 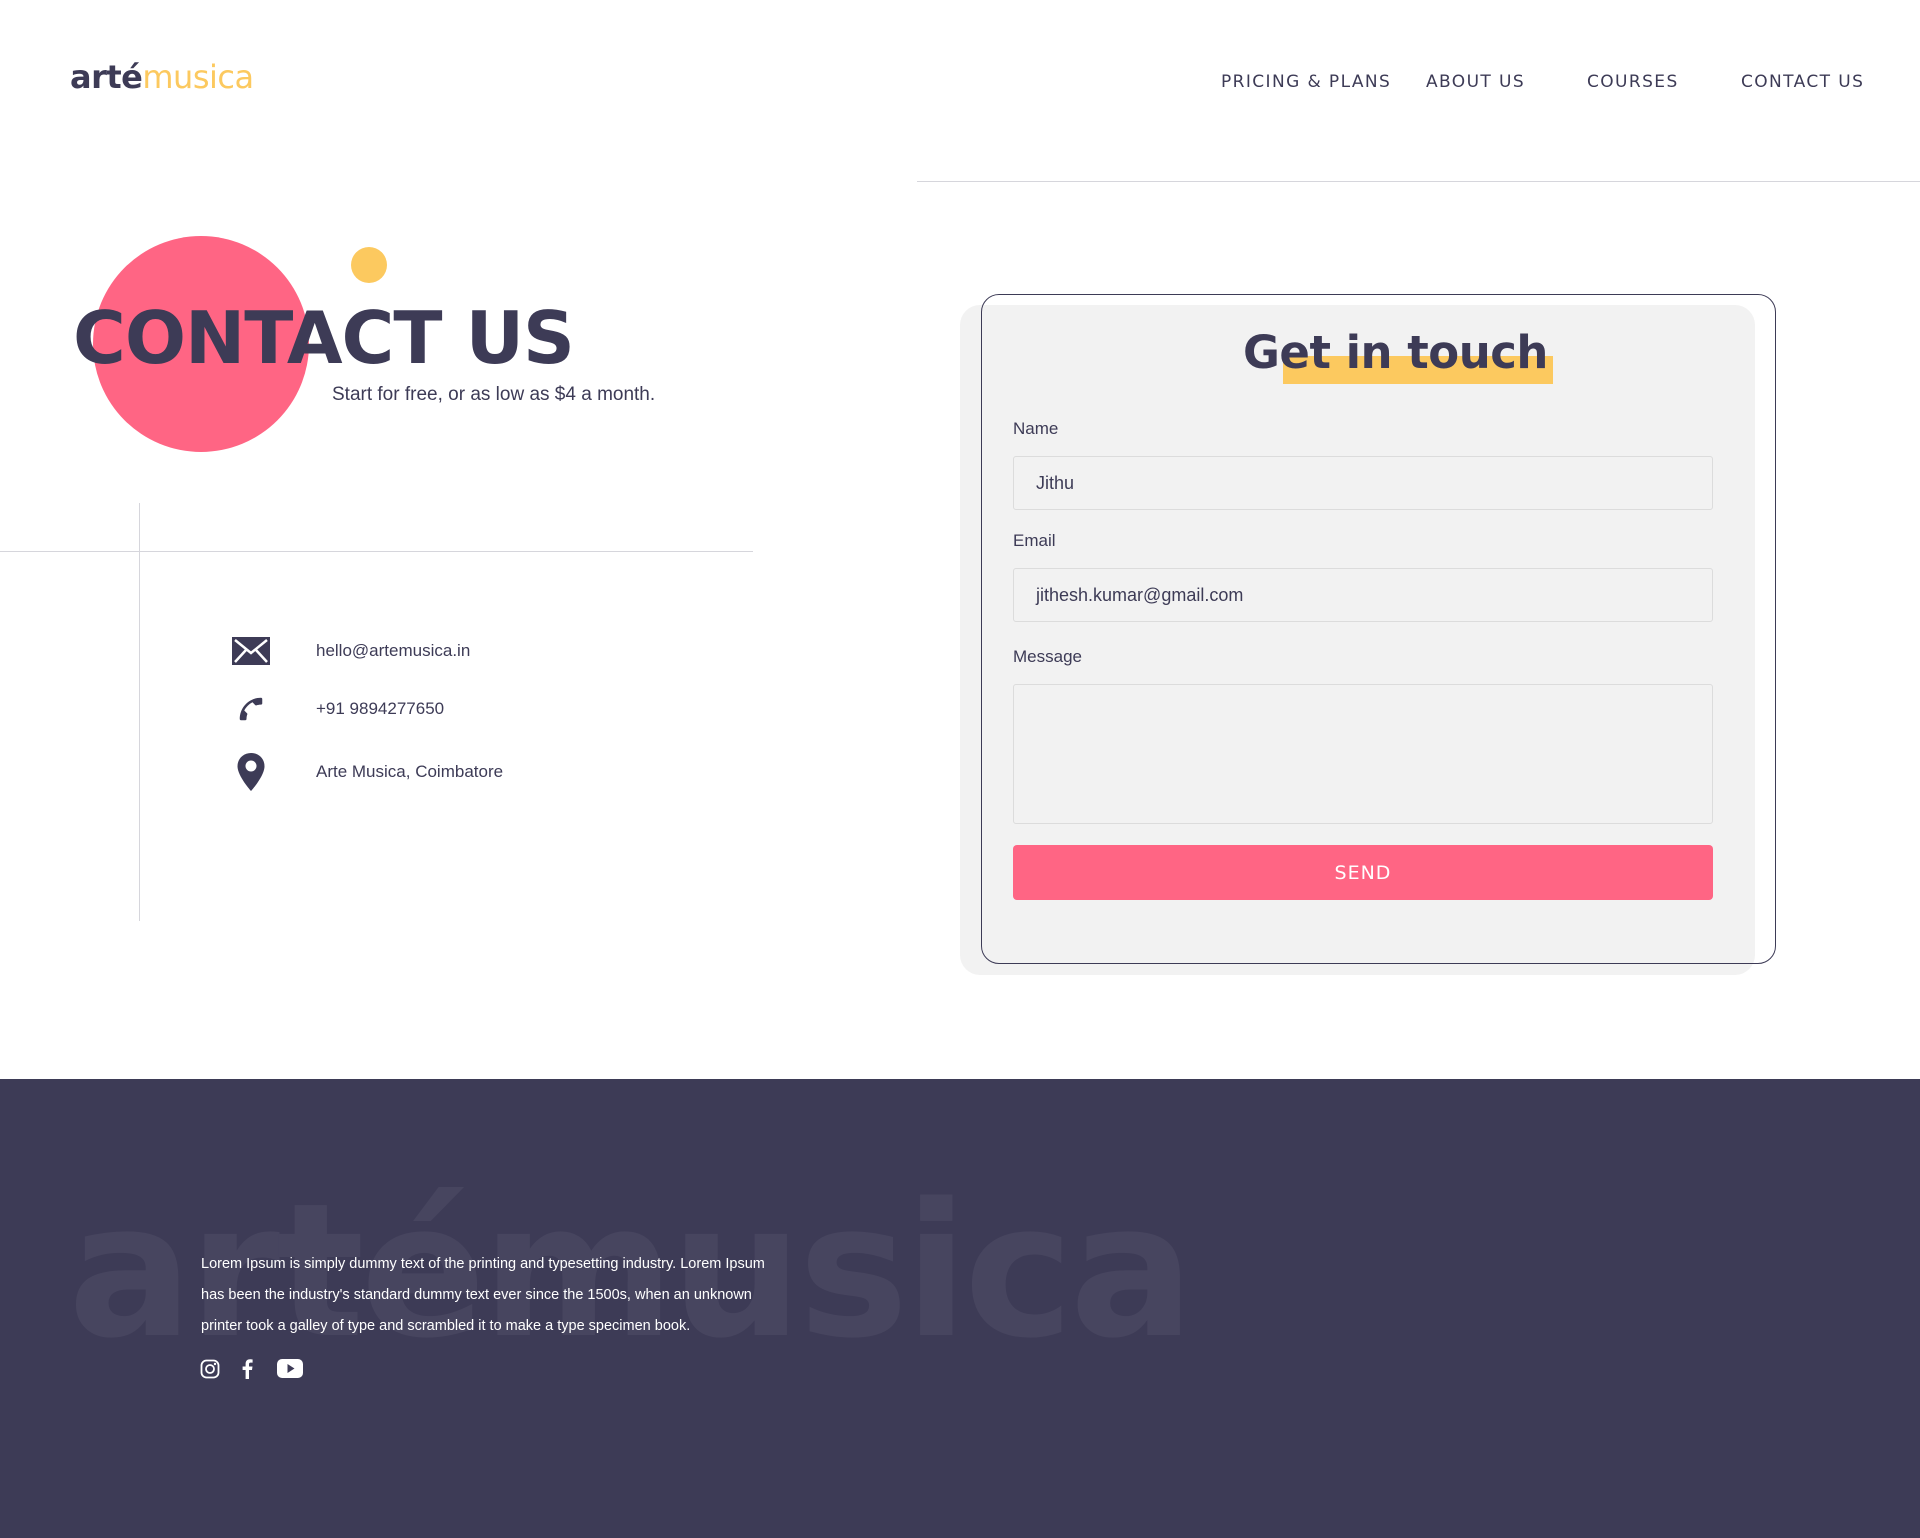 What do you see at coordinates (1306, 82) in the screenshot?
I see `nav-pricing-plans: PRICING & PLANS` at bounding box center [1306, 82].